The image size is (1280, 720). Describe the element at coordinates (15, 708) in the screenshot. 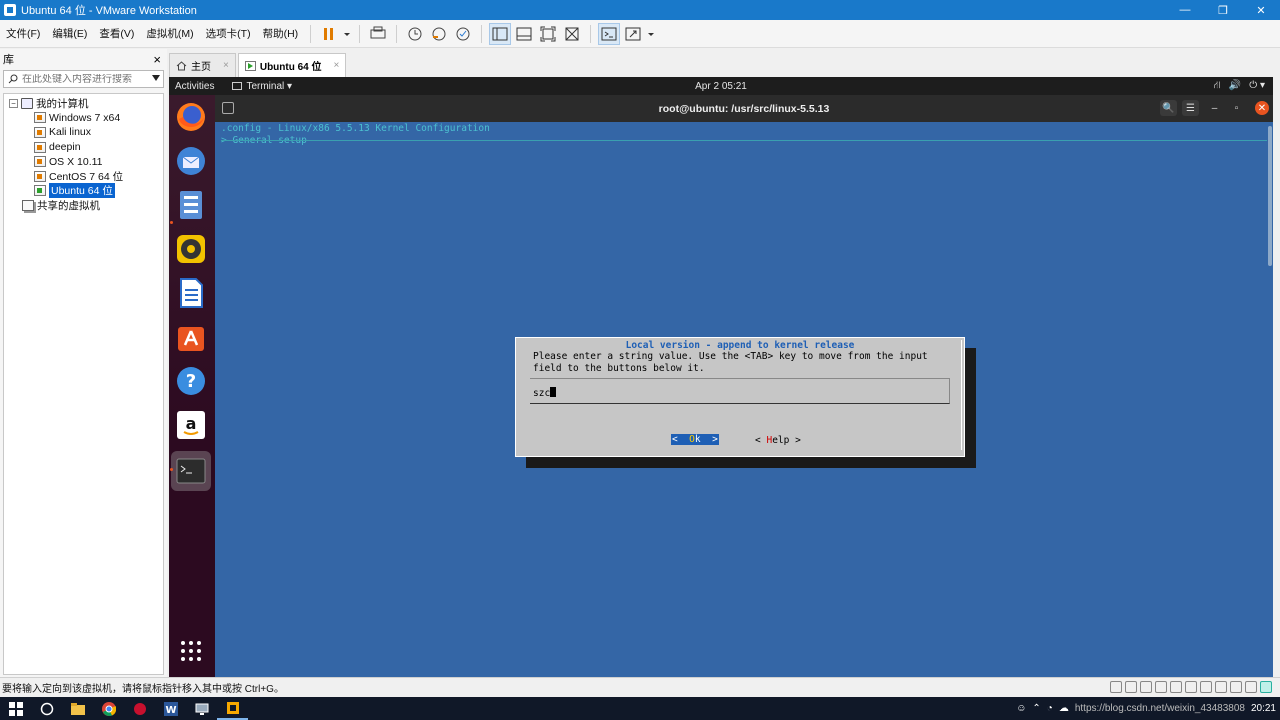

I see `start-button` at that location.